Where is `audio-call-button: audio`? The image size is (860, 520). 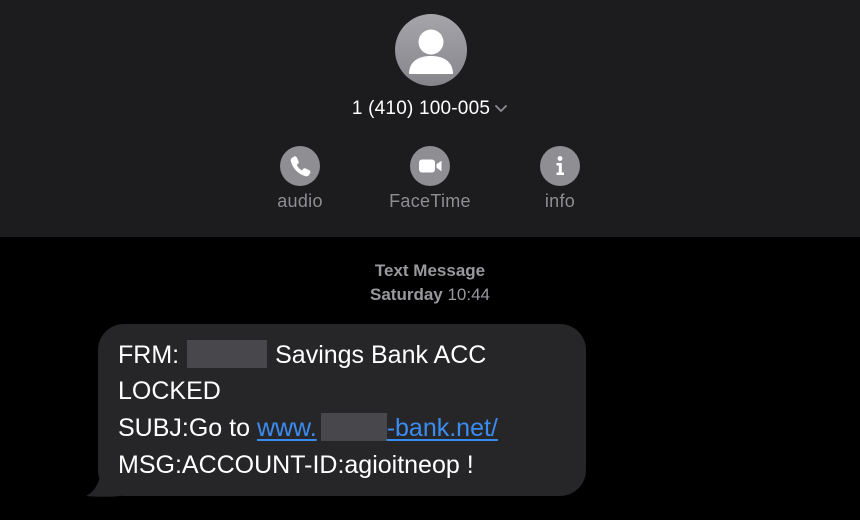
audio-call-button: audio is located at coordinates (300, 181).